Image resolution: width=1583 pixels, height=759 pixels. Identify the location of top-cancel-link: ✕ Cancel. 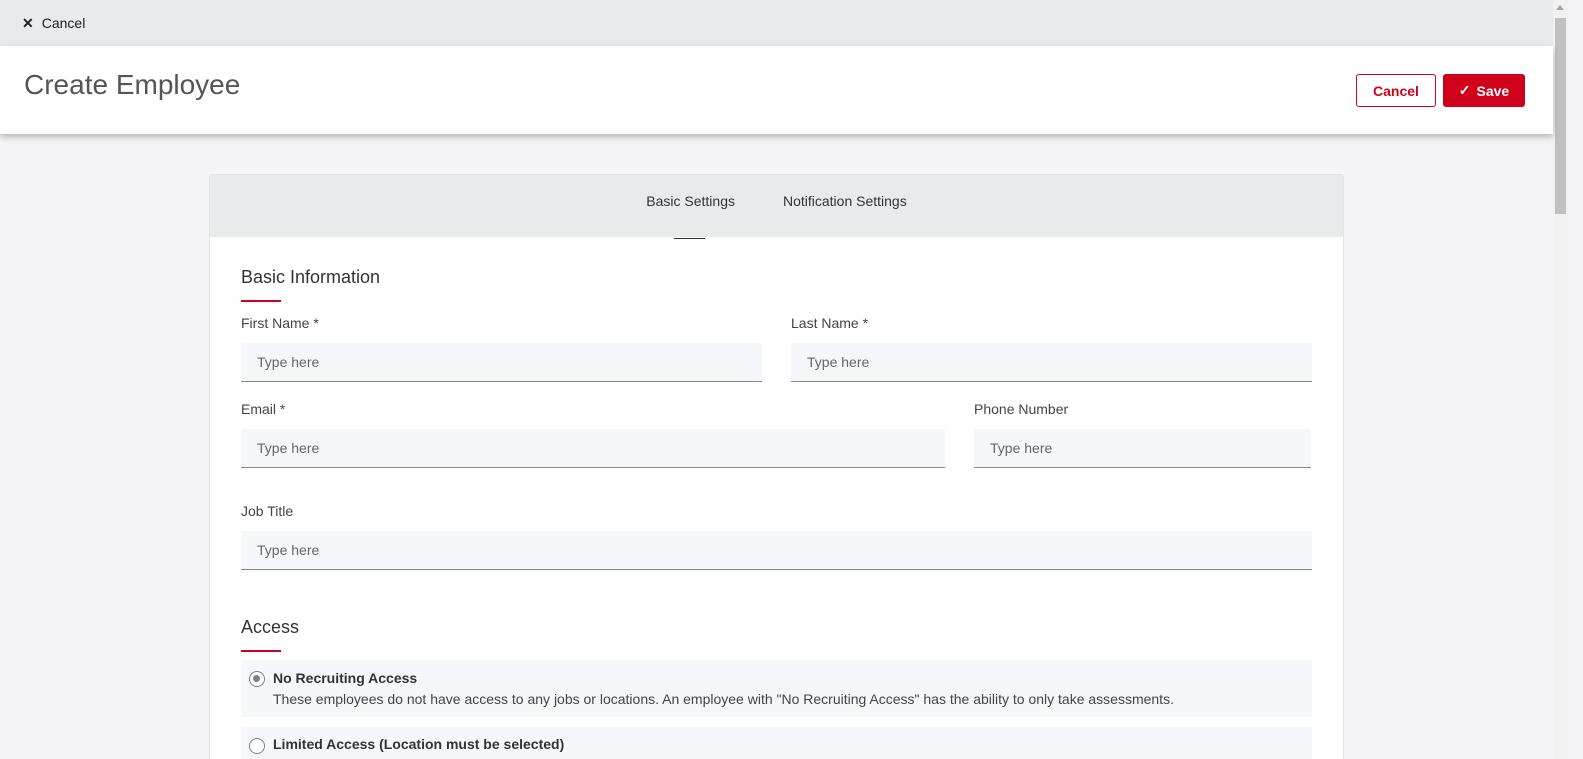
(53, 23).